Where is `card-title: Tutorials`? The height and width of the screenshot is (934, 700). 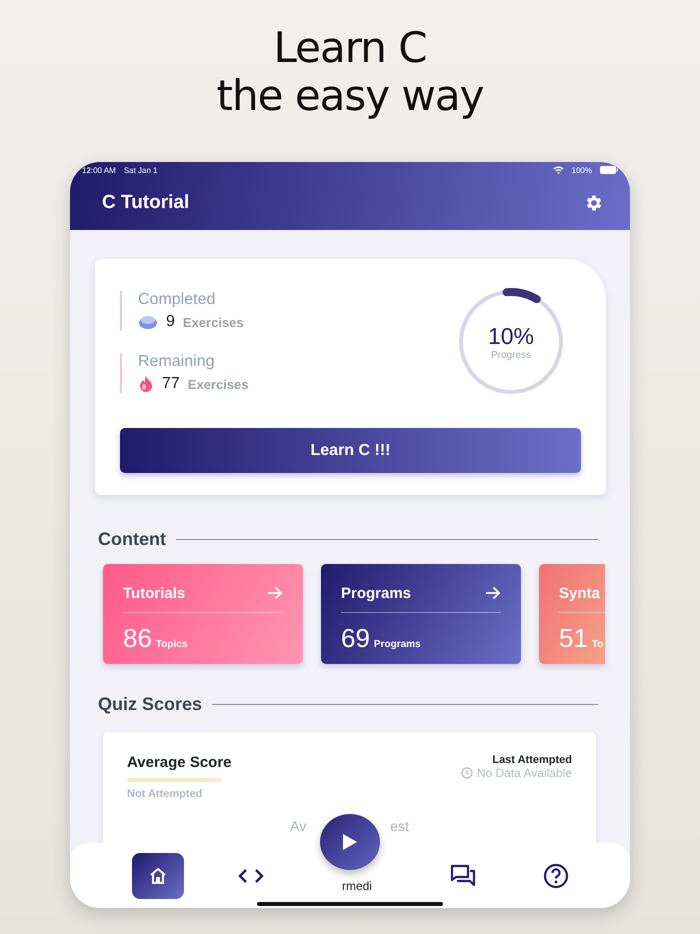
card-title: Tutorials is located at coordinates (154, 593).